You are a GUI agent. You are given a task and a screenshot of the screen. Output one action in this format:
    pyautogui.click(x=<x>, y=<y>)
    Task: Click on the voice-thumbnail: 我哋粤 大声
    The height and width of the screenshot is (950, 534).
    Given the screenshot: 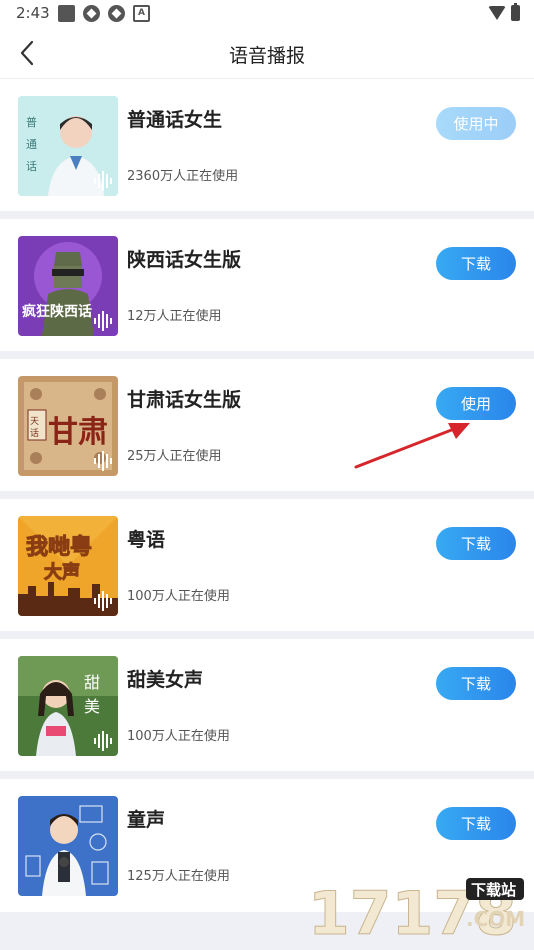 What is the action you would take?
    pyautogui.click(x=68, y=566)
    